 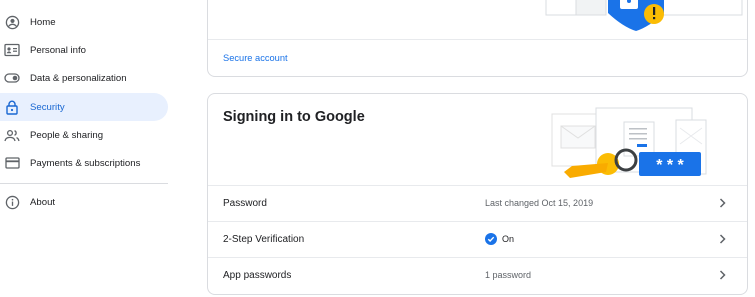 What do you see at coordinates (84, 22) in the screenshot?
I see `sidebar-item-home: Home` at bounding box center [84, 22].